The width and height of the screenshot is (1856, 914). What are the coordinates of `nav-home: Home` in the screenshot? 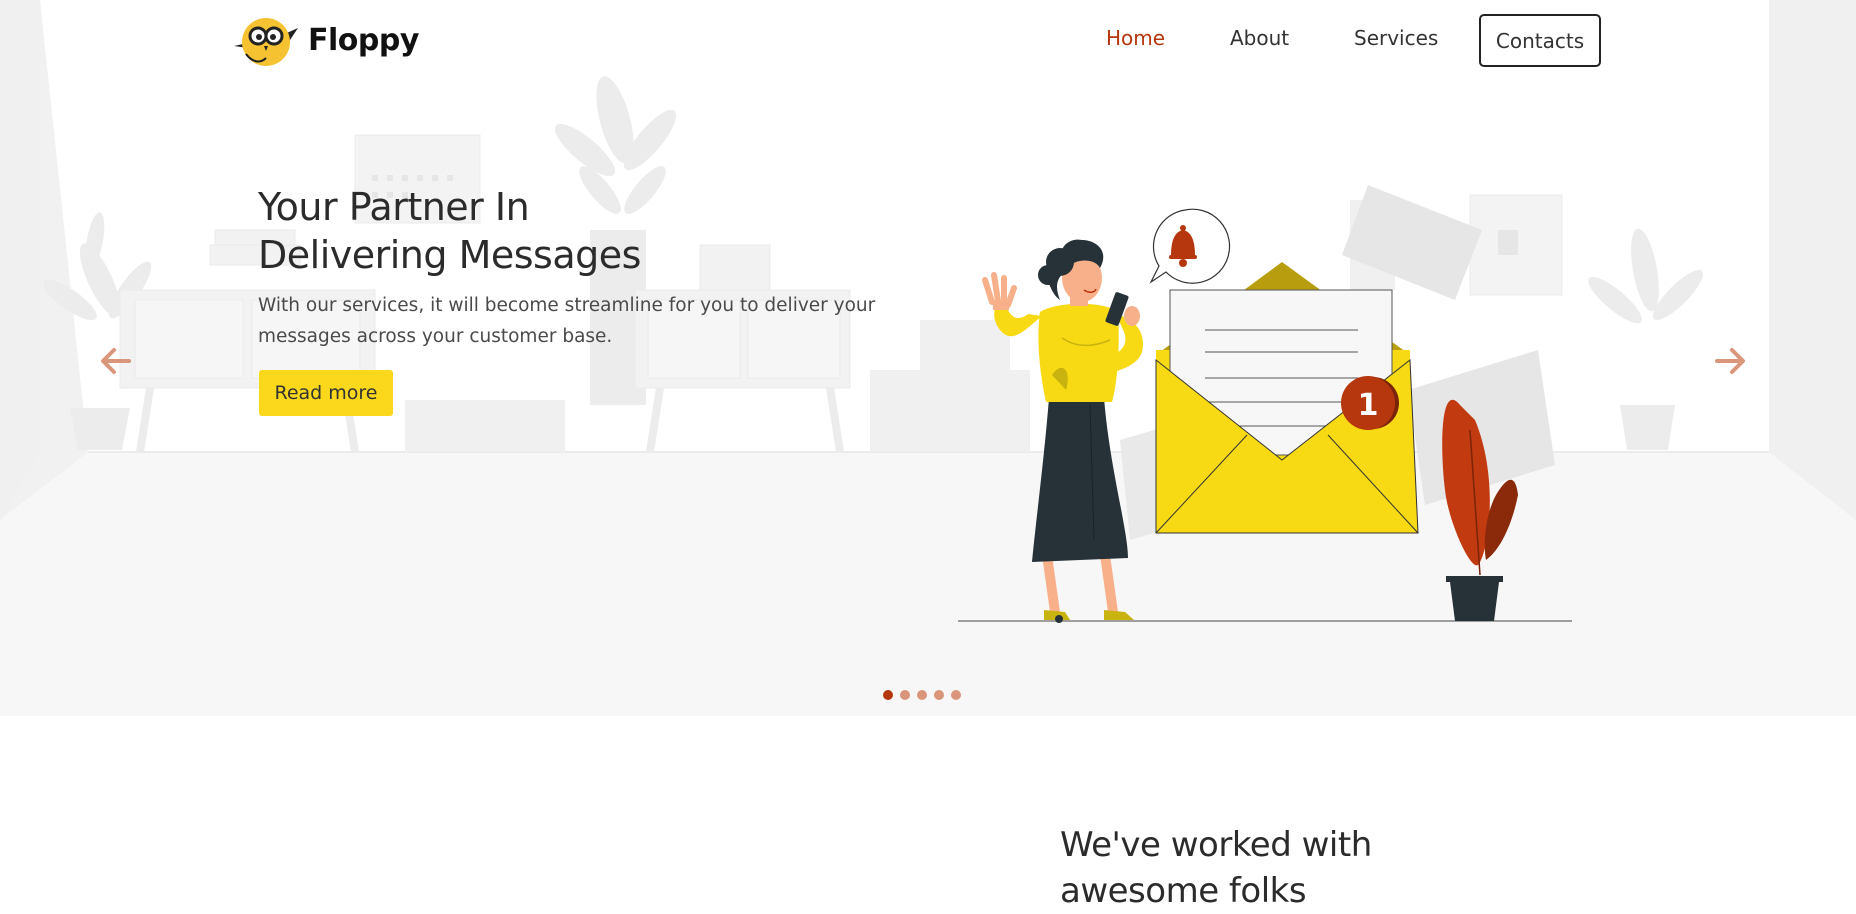 It's located at (1135, 38).